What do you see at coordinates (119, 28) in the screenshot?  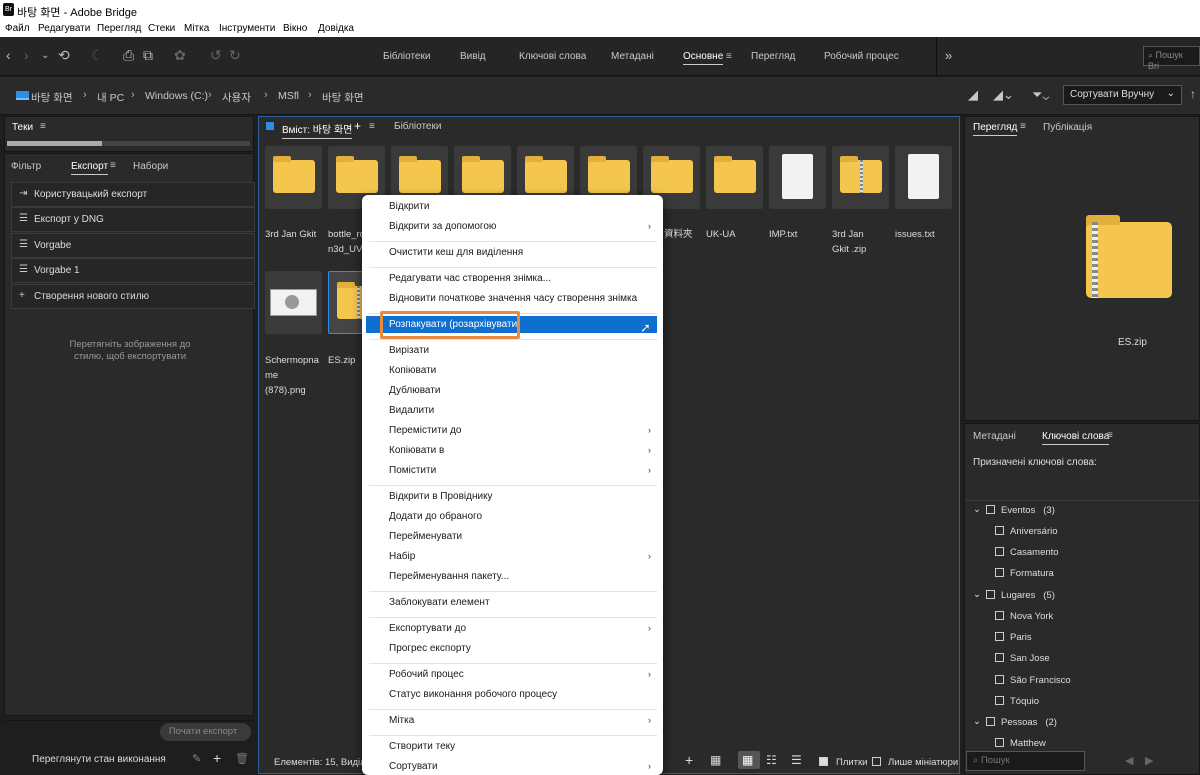 I see `menu-view: Перегляд` at bounding box center [119, 28].